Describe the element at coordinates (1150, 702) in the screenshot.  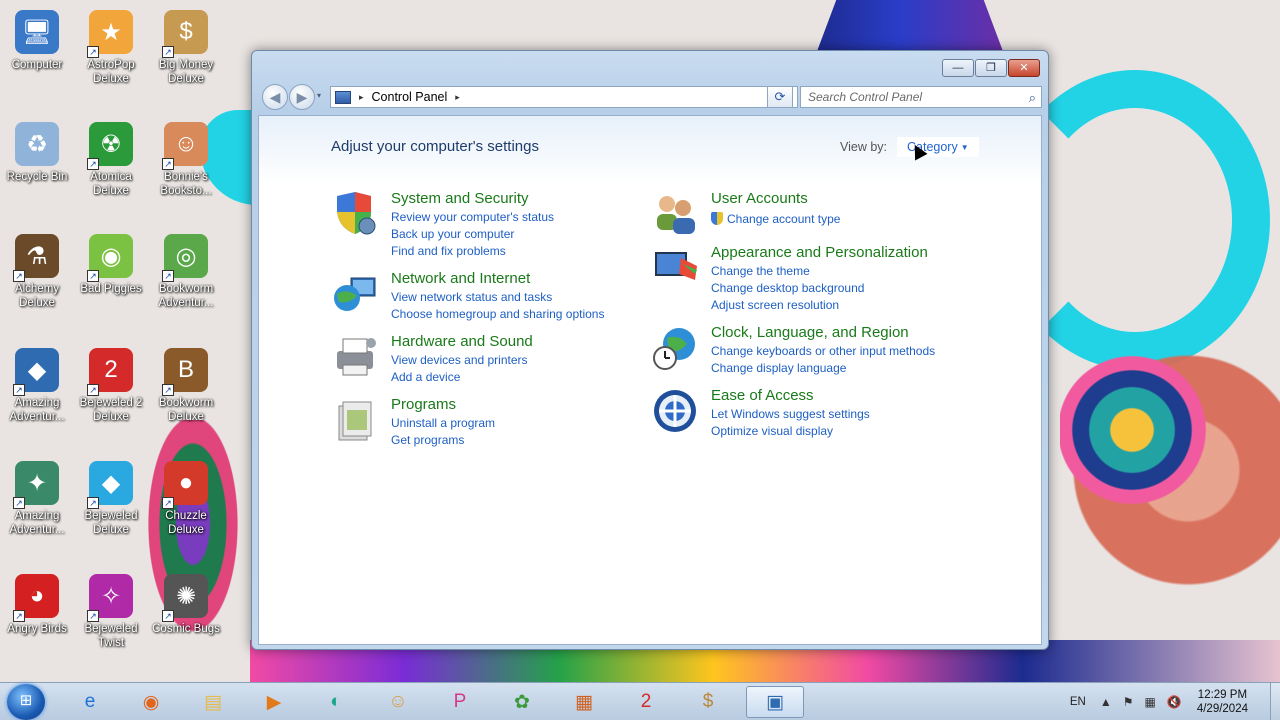
I see `network-icon: ▦` at that location.